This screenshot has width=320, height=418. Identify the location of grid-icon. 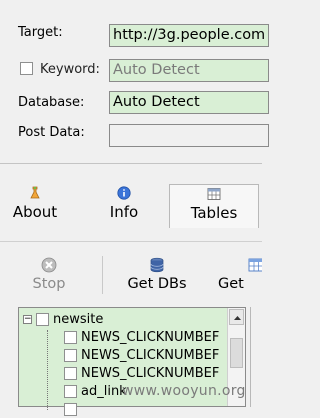
(214, 194).